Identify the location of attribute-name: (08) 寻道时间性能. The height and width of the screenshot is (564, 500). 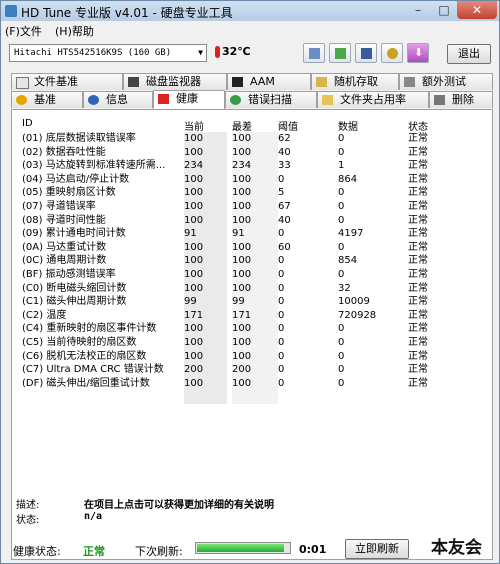
(64, 220).